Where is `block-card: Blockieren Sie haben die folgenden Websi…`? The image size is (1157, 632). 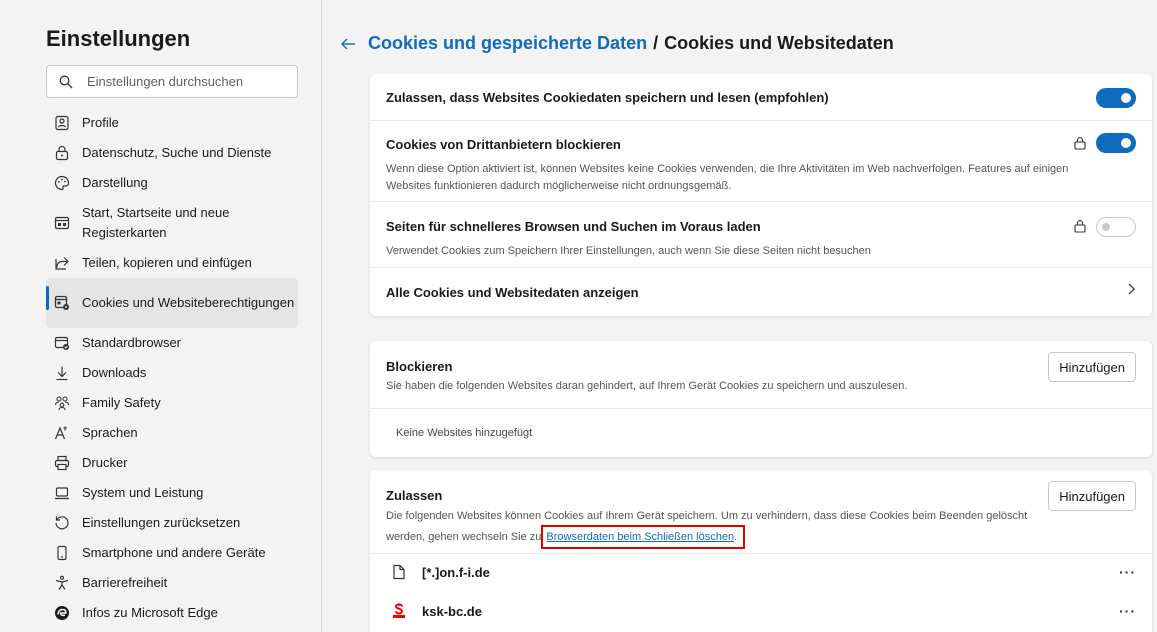
block-card: Blockieren Sie haben die folgenden Websi… is located at coordinates (761, 399).